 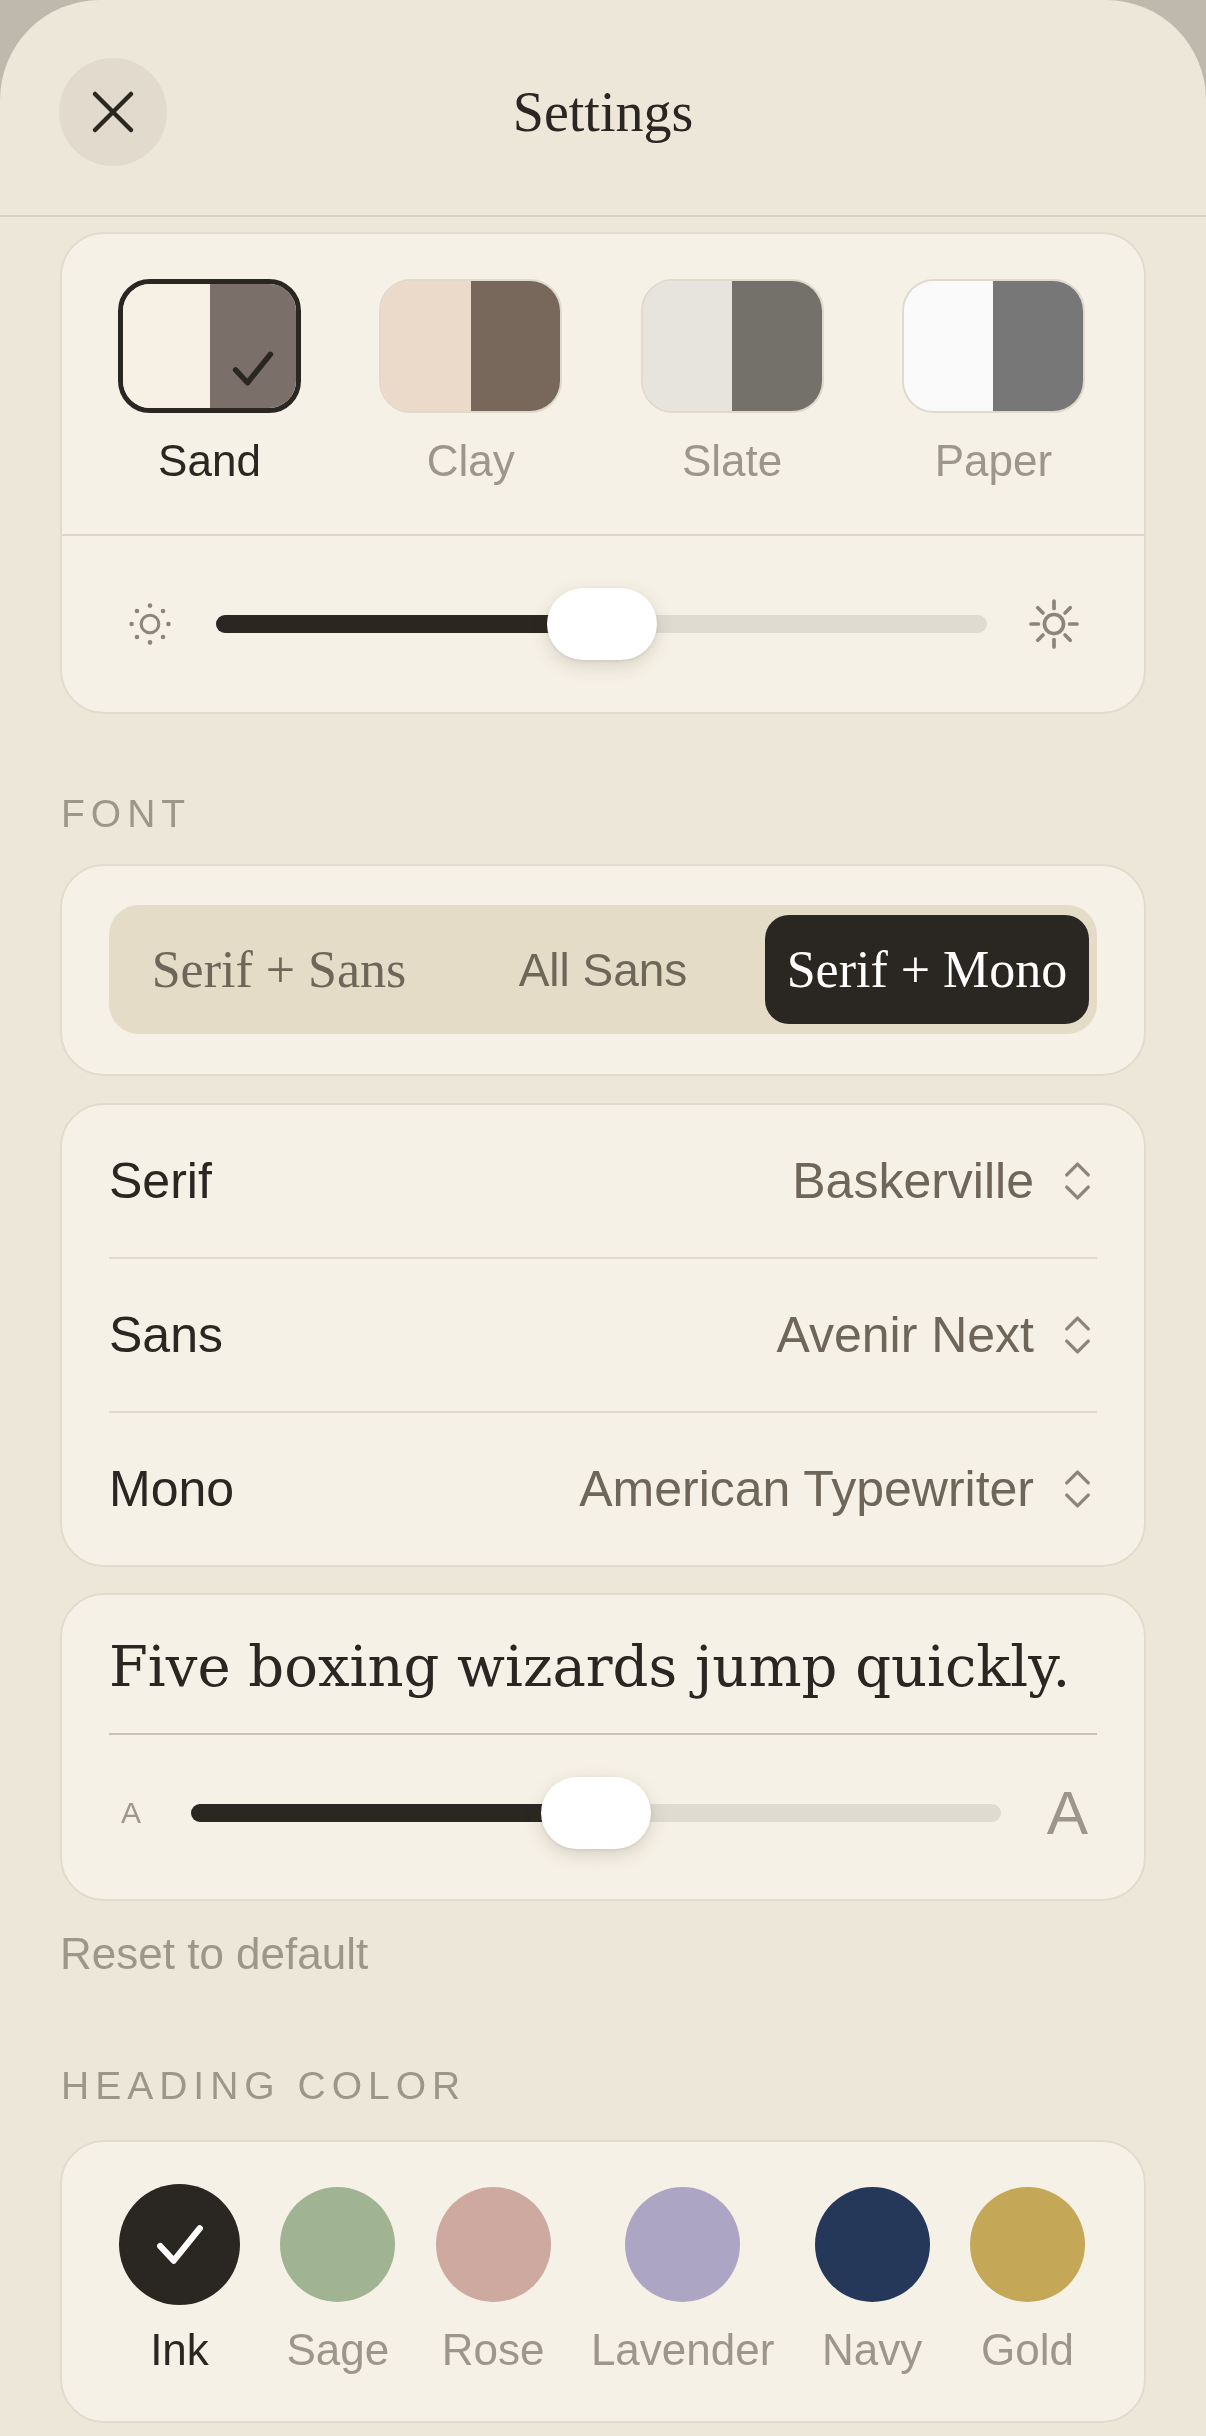 I want to click on color-option: Navy, so click(x=872, y=2280).